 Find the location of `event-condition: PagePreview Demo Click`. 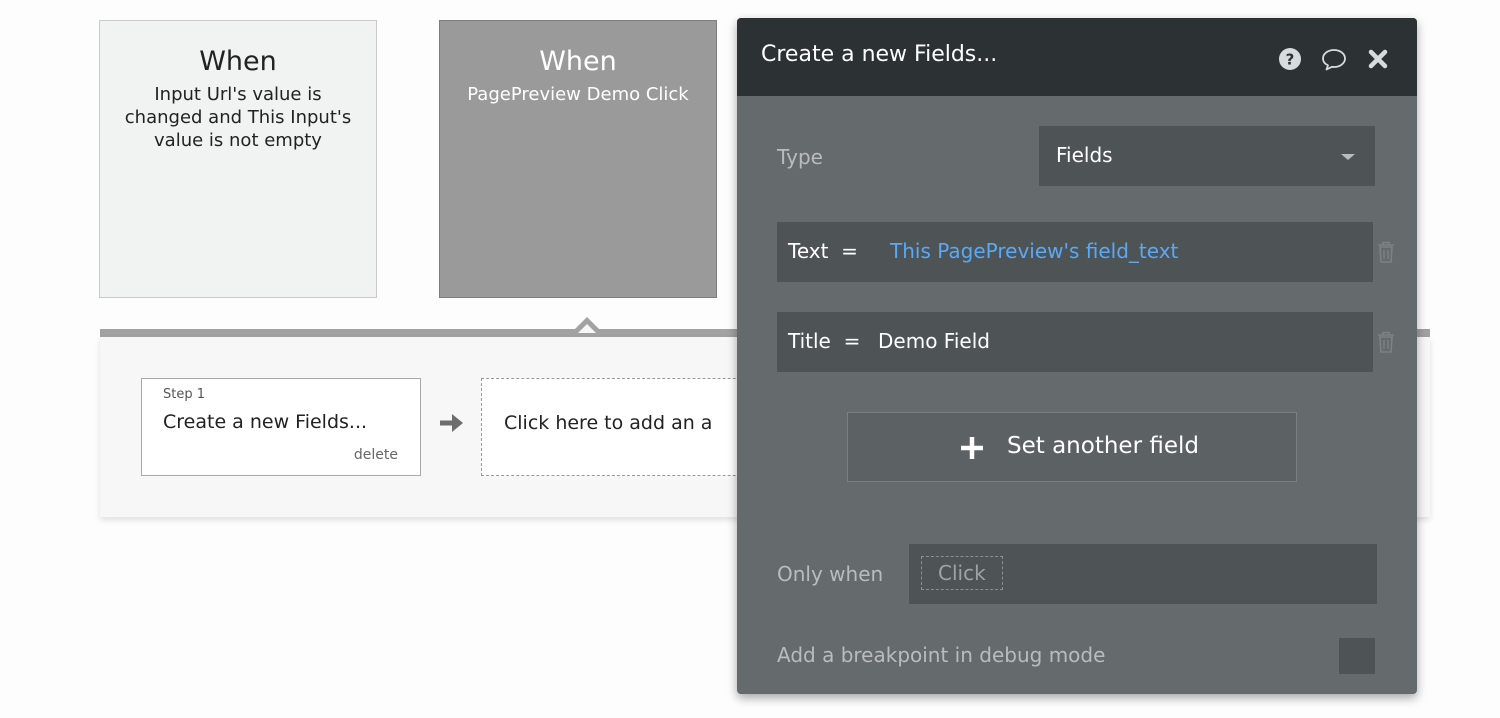

event-condition: PagePreview Demo Click is located at coordinates (578, 94).